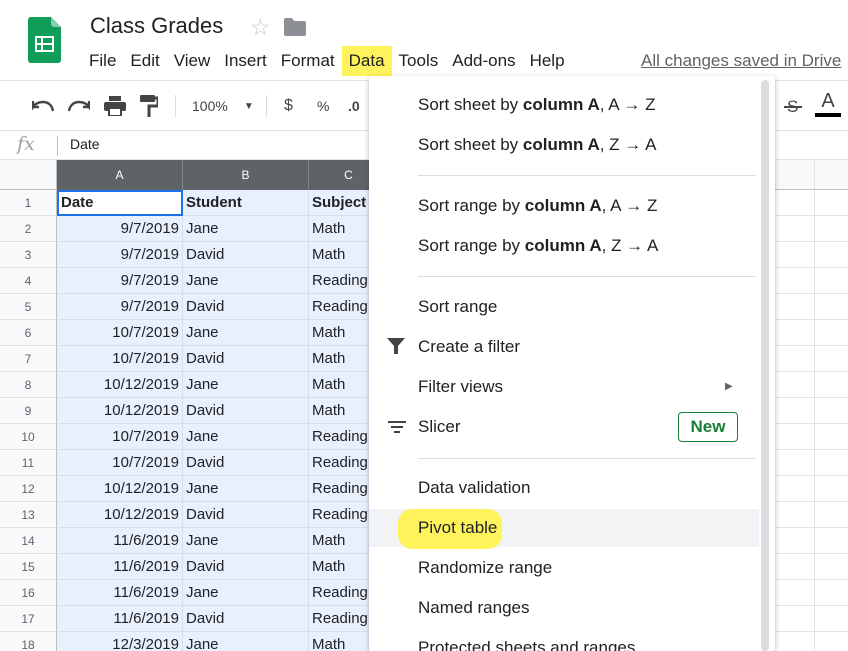  Describe the element at coordinates (28, 255) in the screenshot. I see `row-number: 3` at that location.